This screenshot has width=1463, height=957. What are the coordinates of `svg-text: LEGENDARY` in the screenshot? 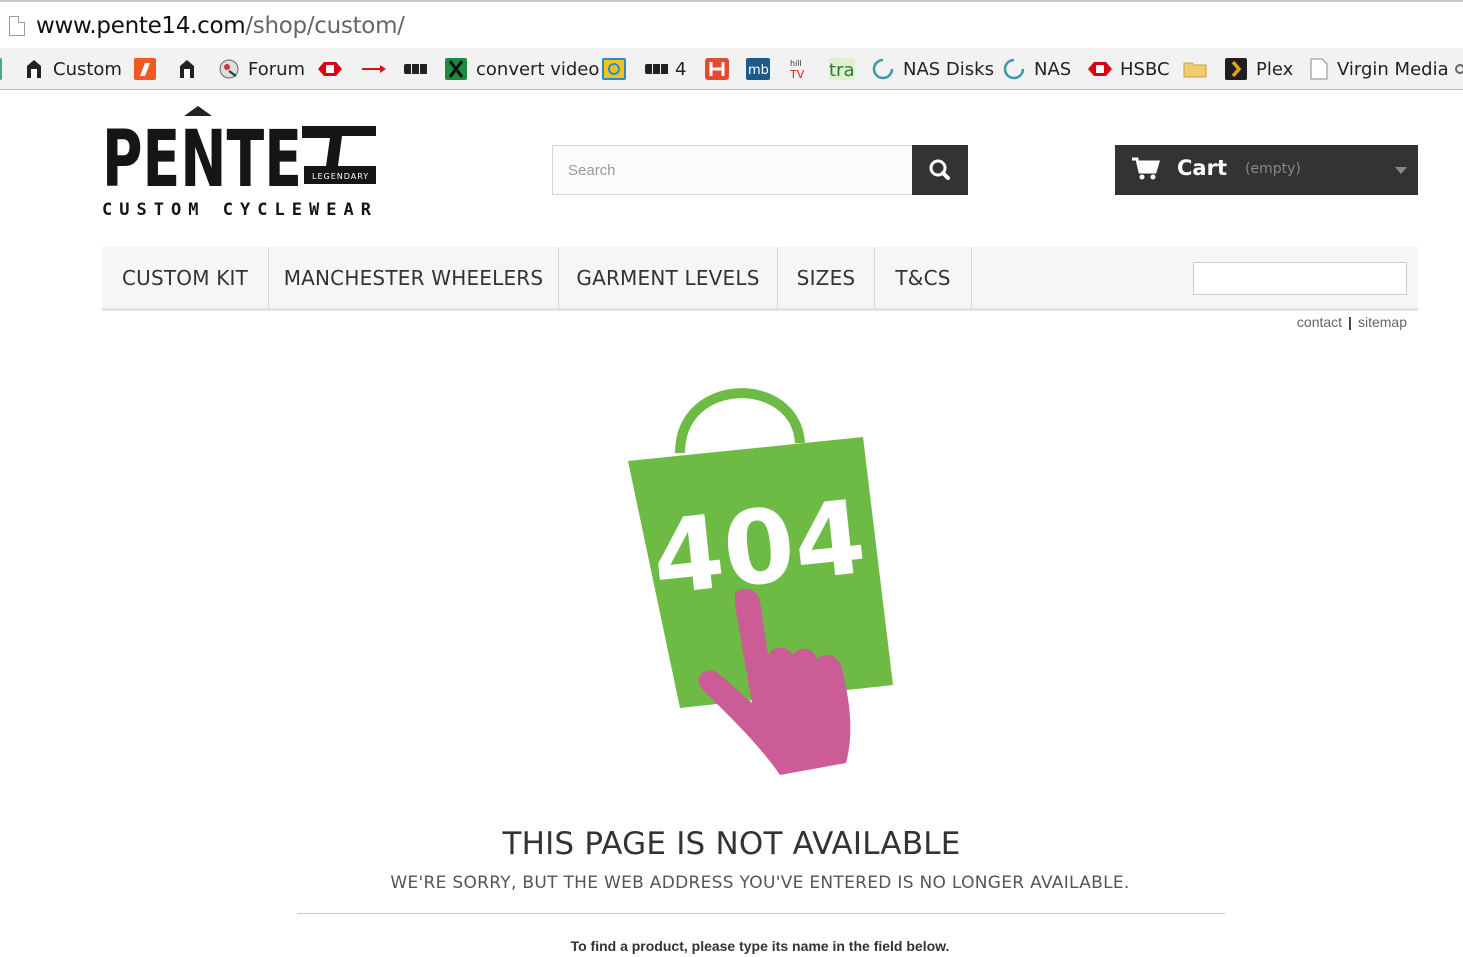 It's located at (340, 176).